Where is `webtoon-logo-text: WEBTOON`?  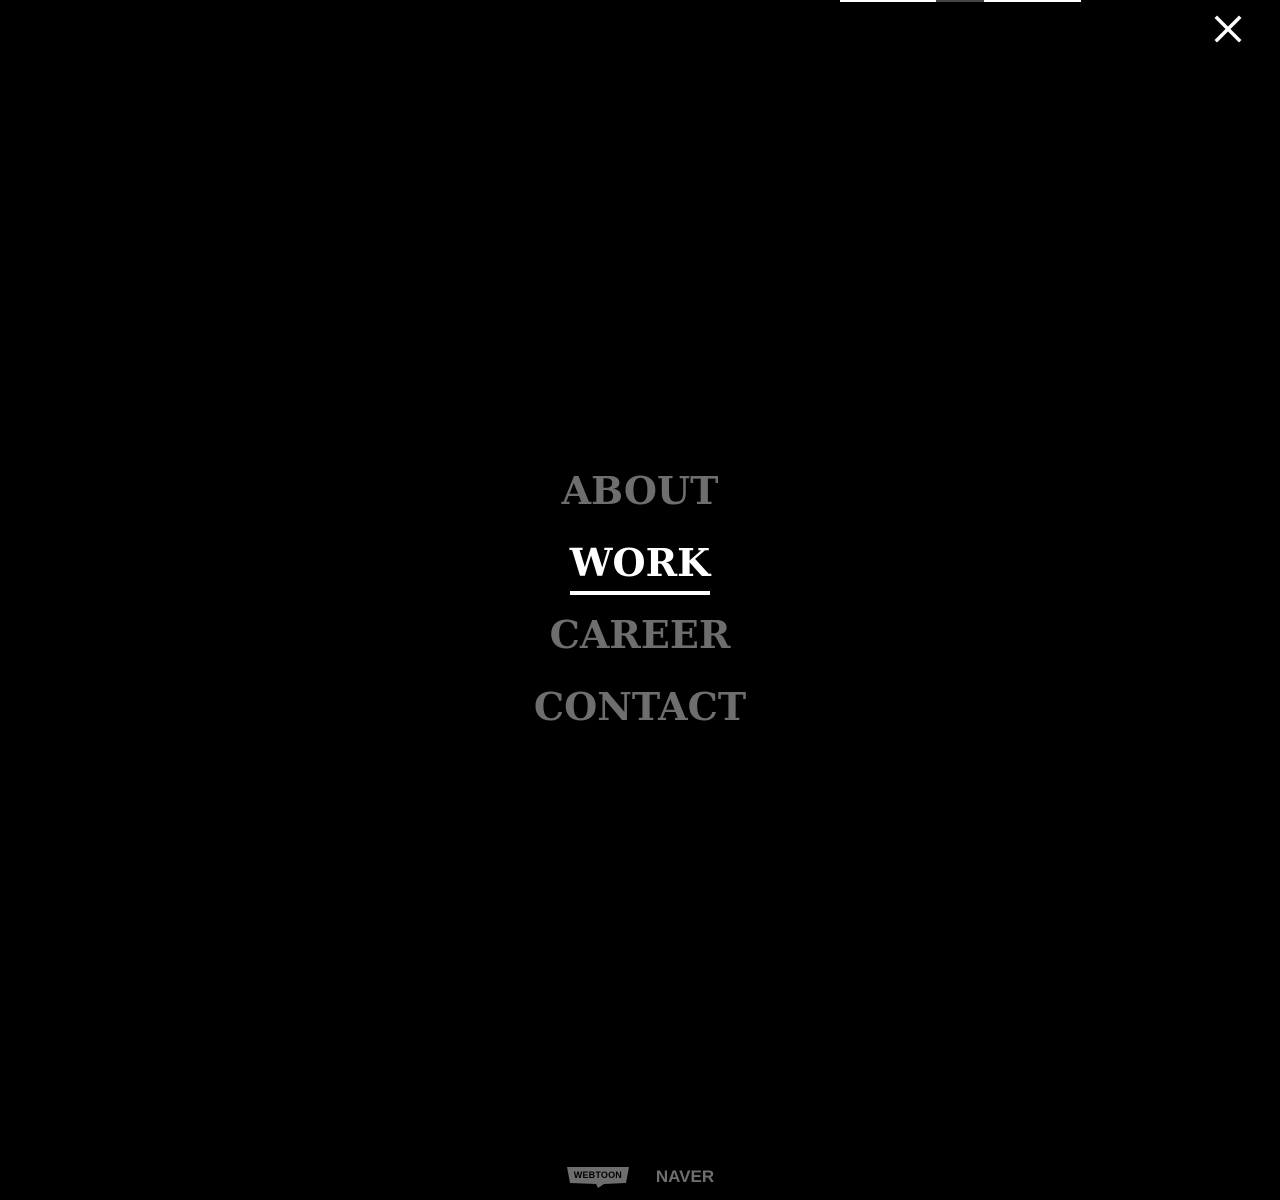 webtoon-logo-text: WEBTOON is located at coordinates (597, 1175).